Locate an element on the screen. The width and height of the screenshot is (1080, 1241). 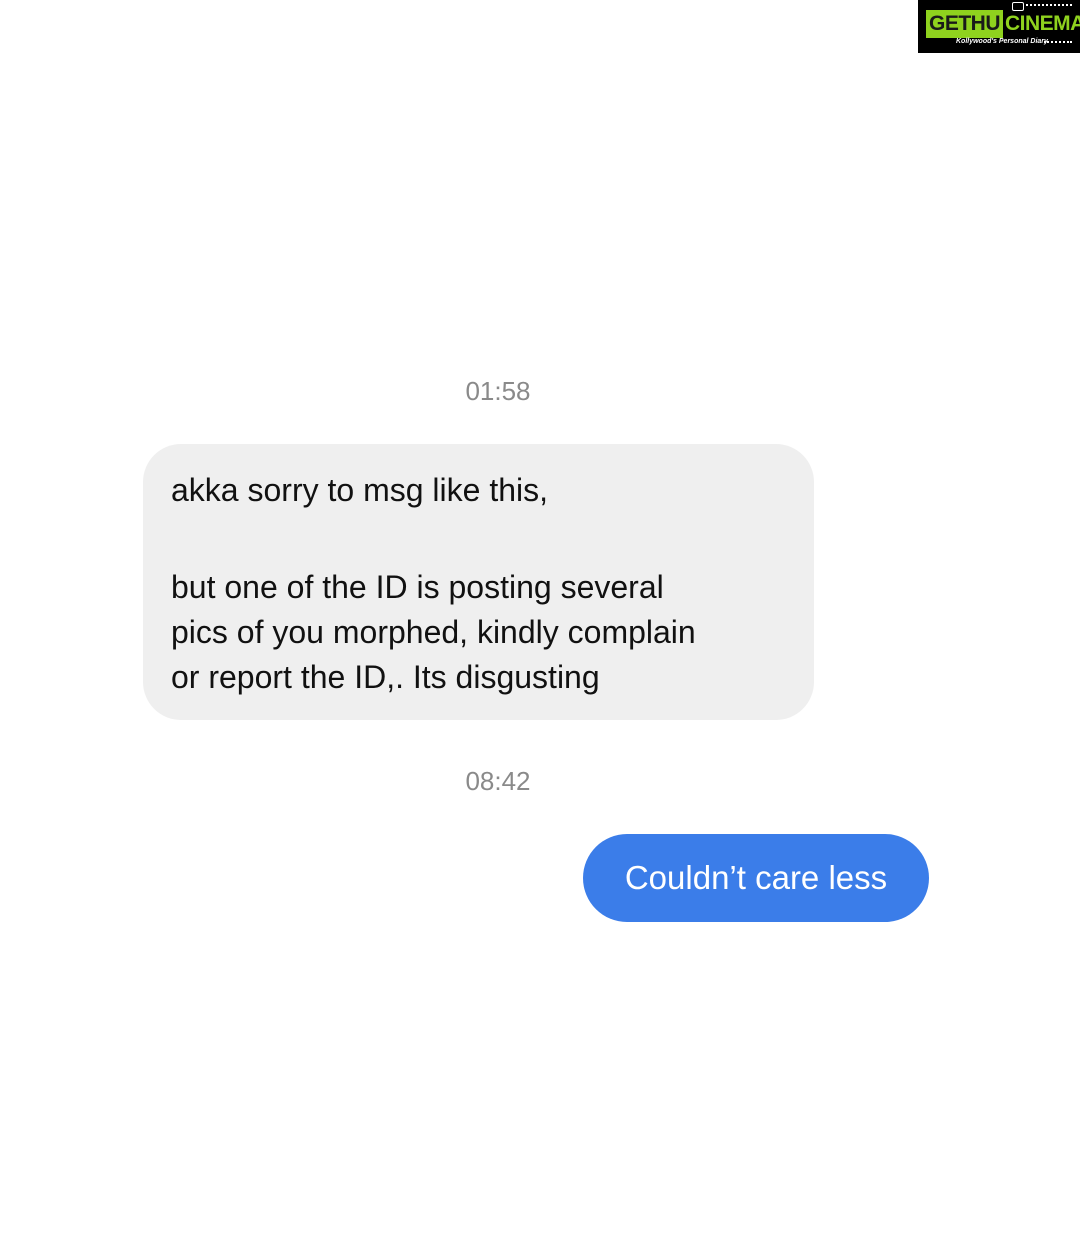
message-timestamp: 01:58 is located at coordinates (498, 391).